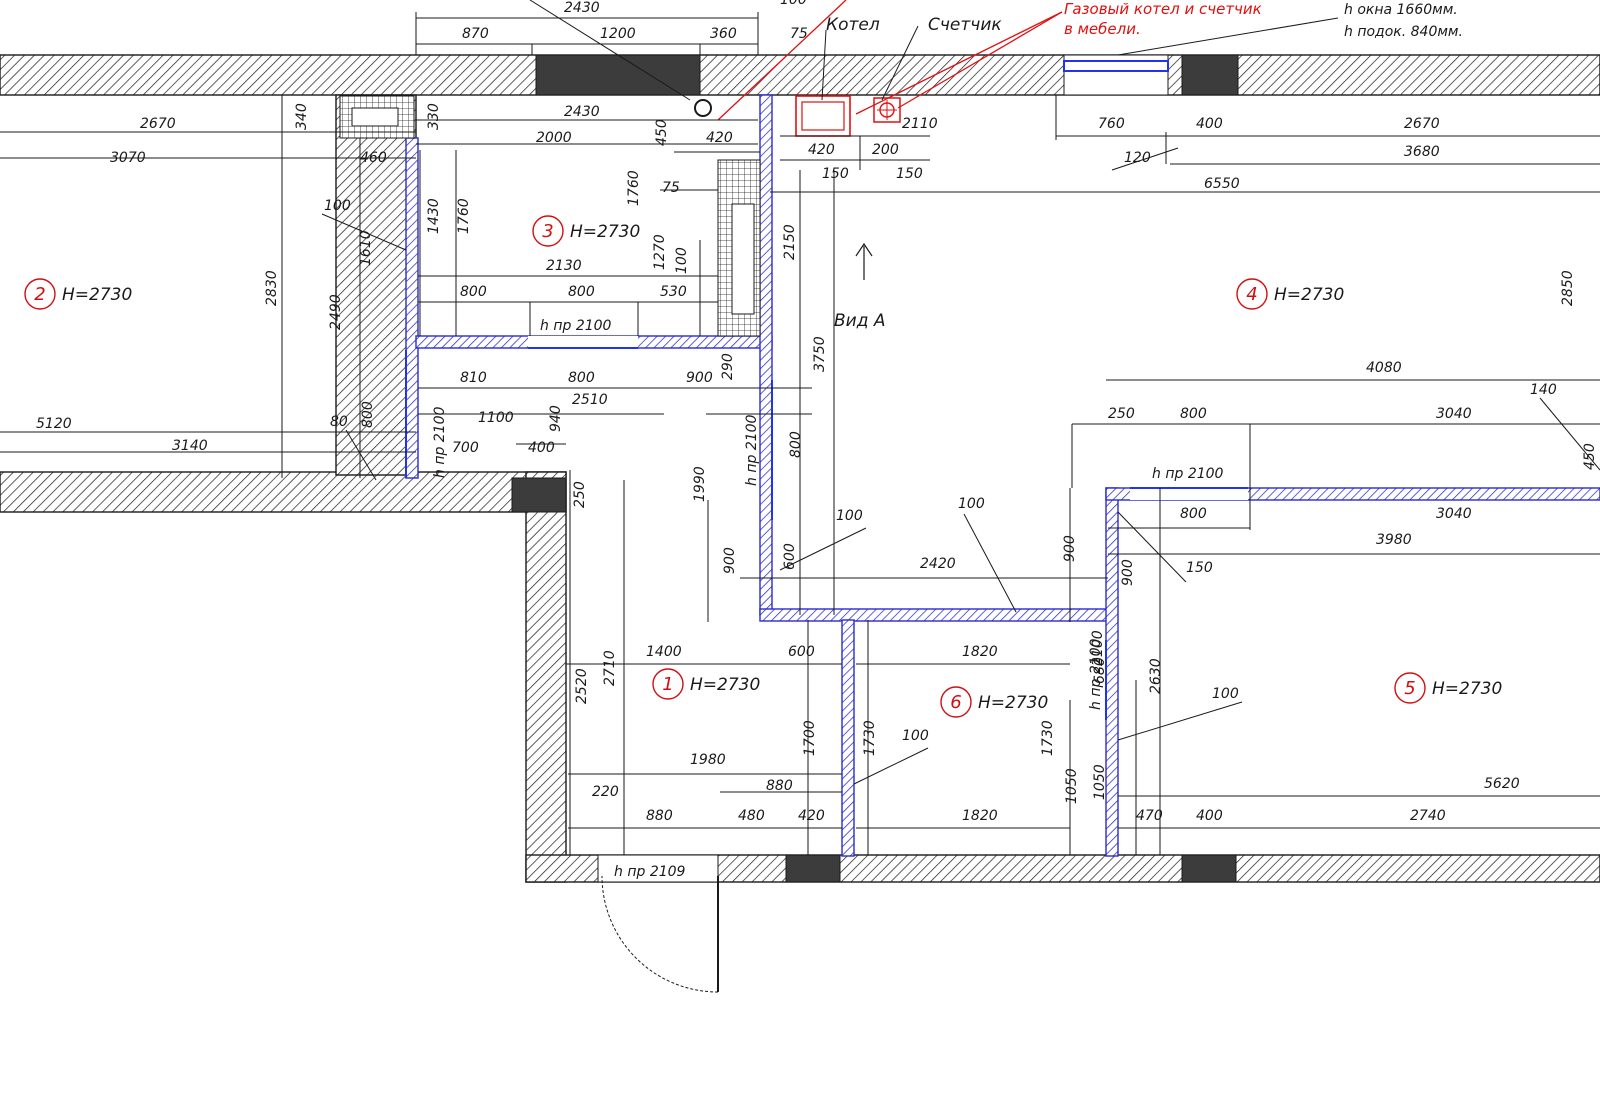  What do you see at coordinates (870, 738) in the screenshot?
I see `dim: 1730` at bounding box center [870, 738].